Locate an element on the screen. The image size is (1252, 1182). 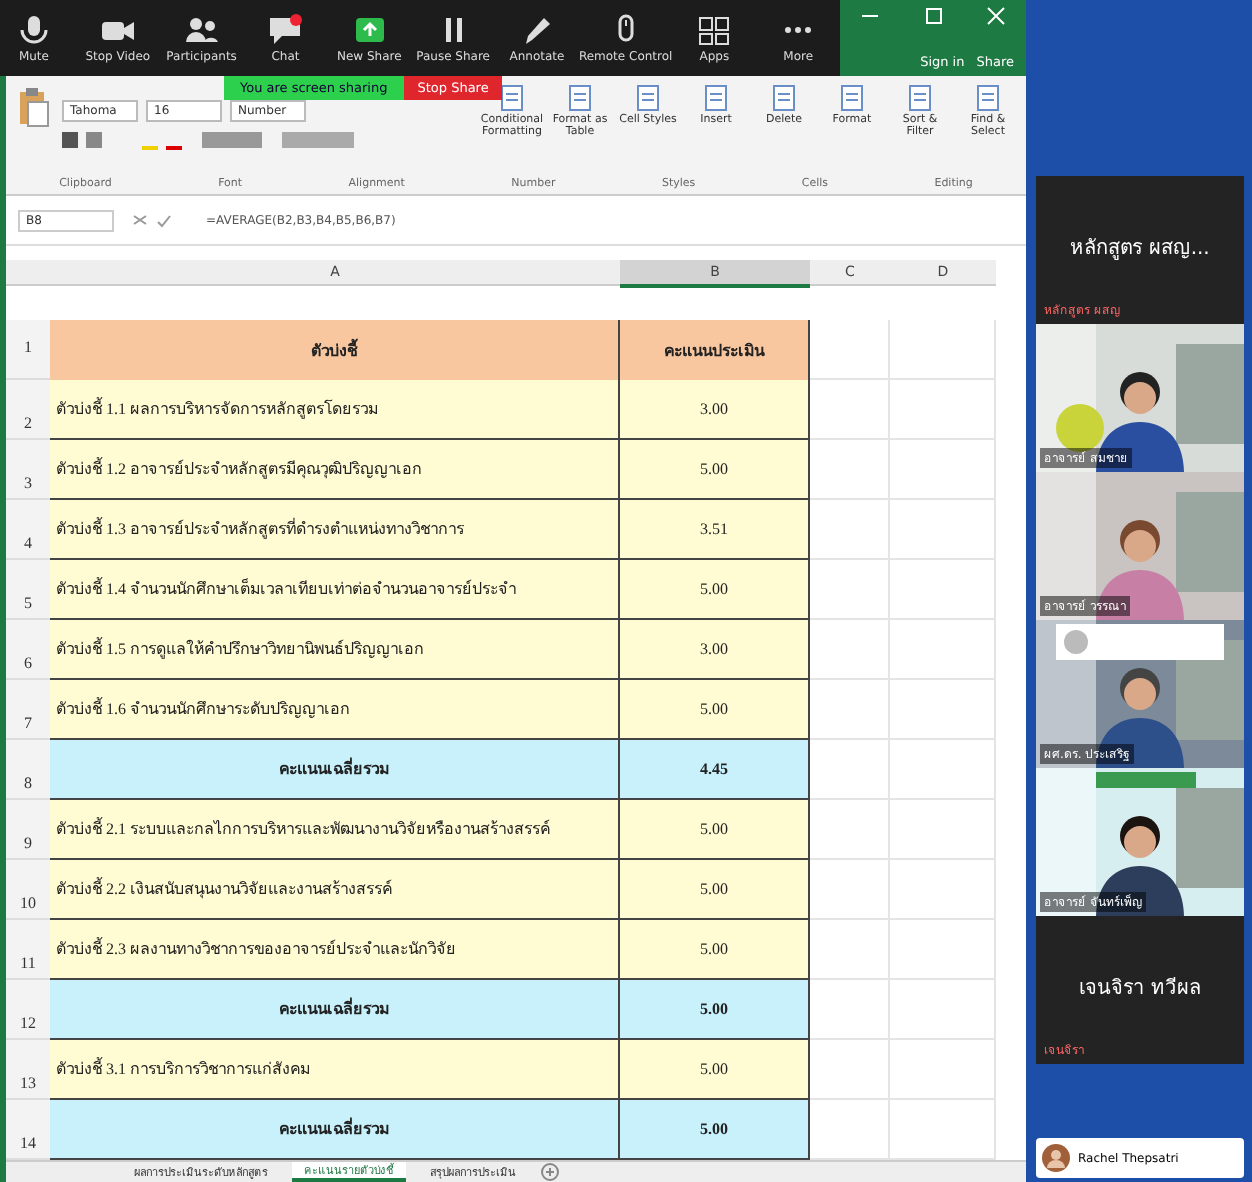
table-cell: ตัวบ่งชี้ 1.4 จำนวนนักศึกษาเต็มเวลาเทียบเท่าต่อจำนวนอาจารย์ประจำ is located at coordinates (335, 590).